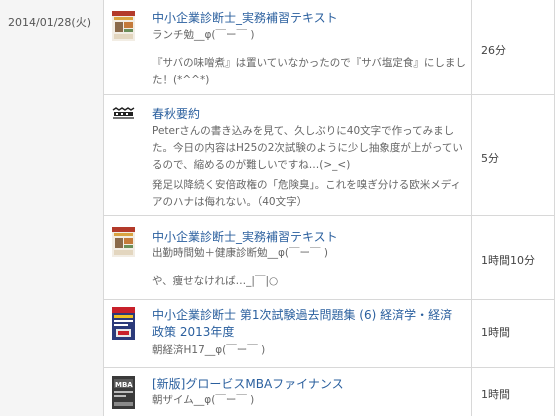 This screenshot has width=555, height=416. Describe the element at coordinates (49, 22) in the screenshot. I see `date-label: 2014/01/28(火)` at that location.